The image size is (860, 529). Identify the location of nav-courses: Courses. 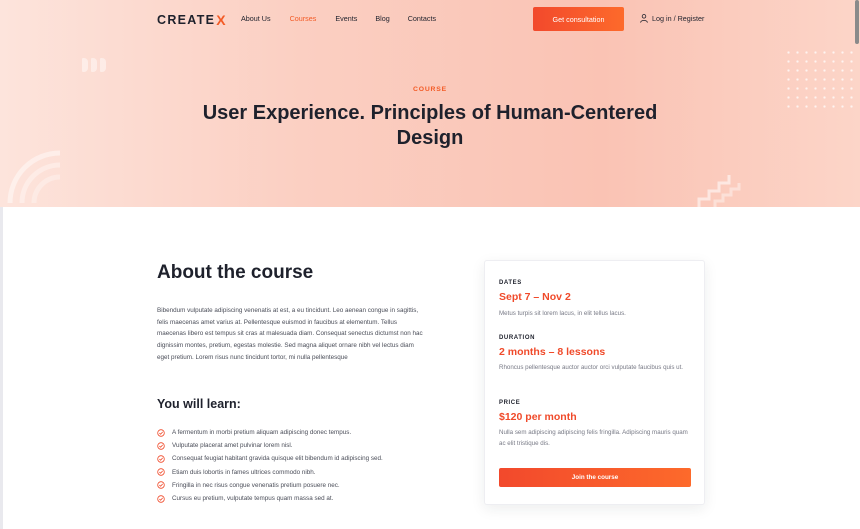
(303, 18).